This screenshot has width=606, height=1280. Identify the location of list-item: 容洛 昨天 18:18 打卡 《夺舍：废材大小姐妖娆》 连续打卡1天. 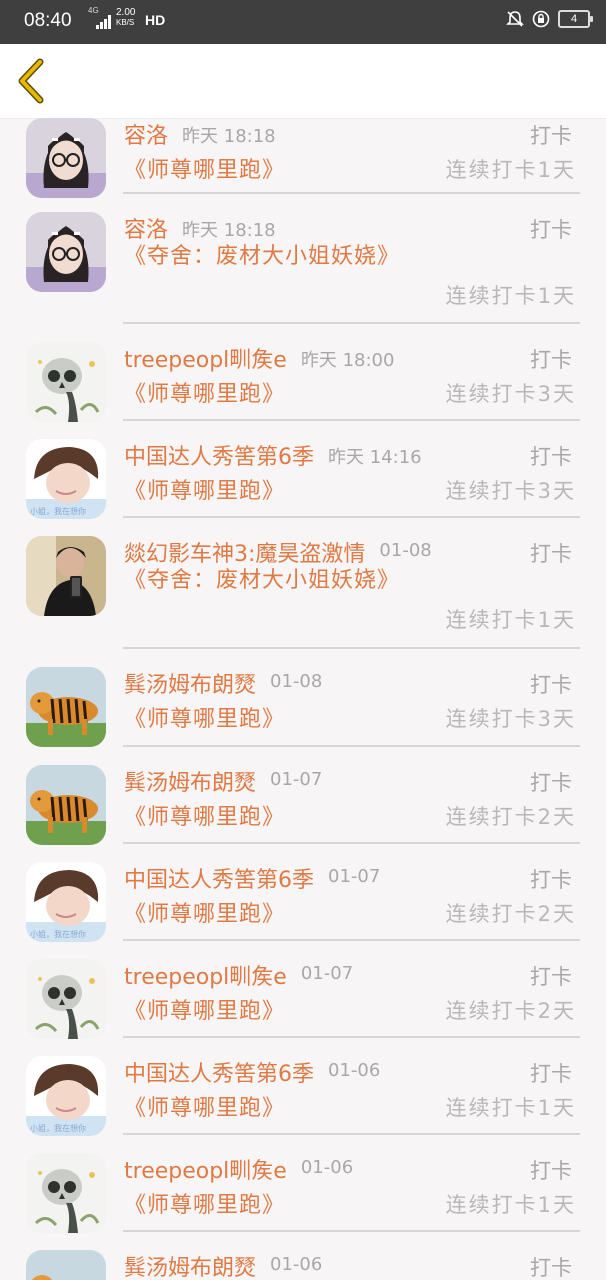
(303, 275).